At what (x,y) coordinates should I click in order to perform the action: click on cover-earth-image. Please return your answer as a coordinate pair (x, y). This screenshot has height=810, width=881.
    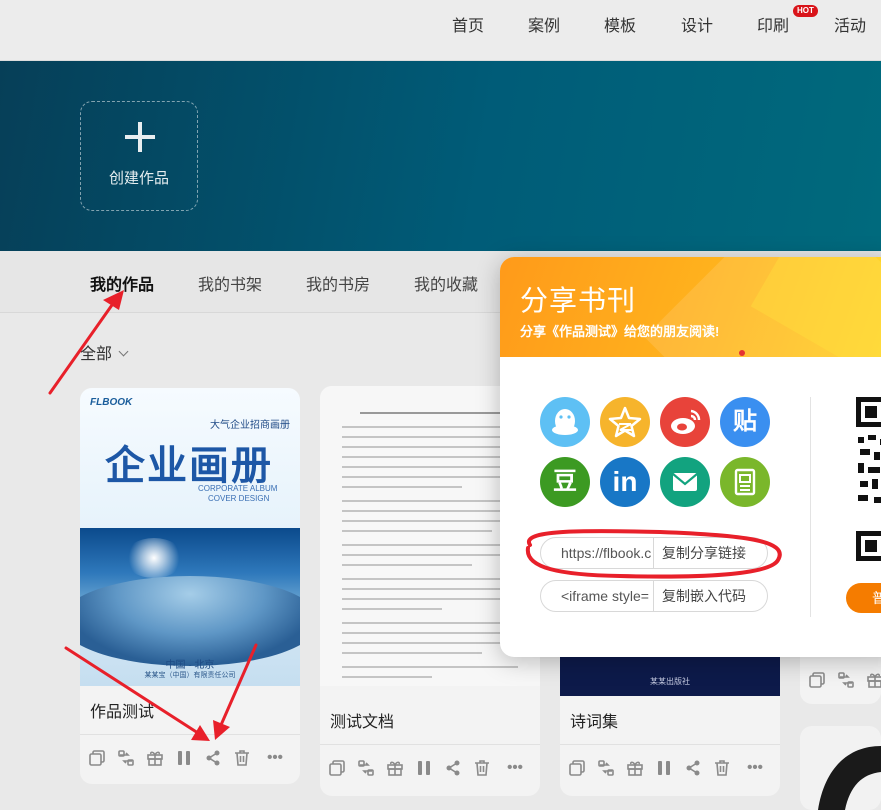
    Looking at the image, I should click on (190, 597).